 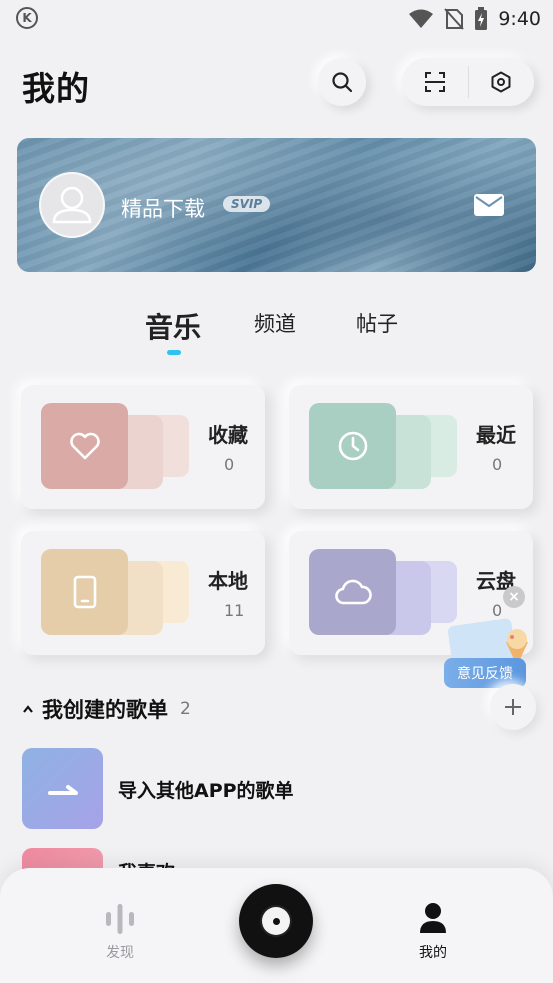 What do you see at coordinates (275, 323) in the screenshot?
I see `tab-channel: 频道` at bounding box center [275, 323].